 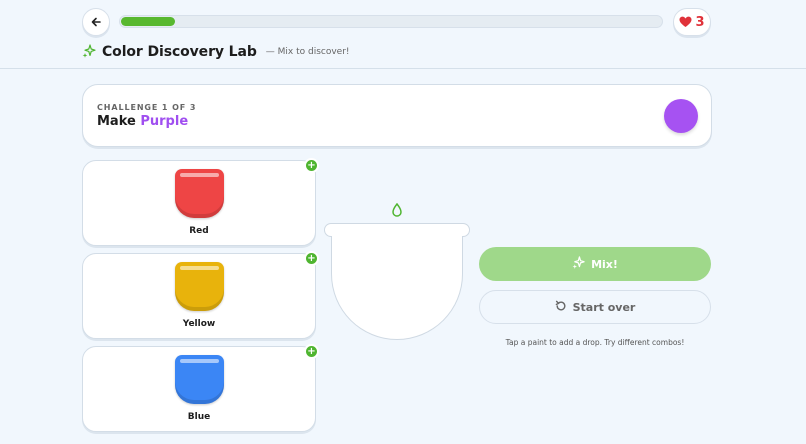 I want to click on progress-fill, so click(x=148, y=21).